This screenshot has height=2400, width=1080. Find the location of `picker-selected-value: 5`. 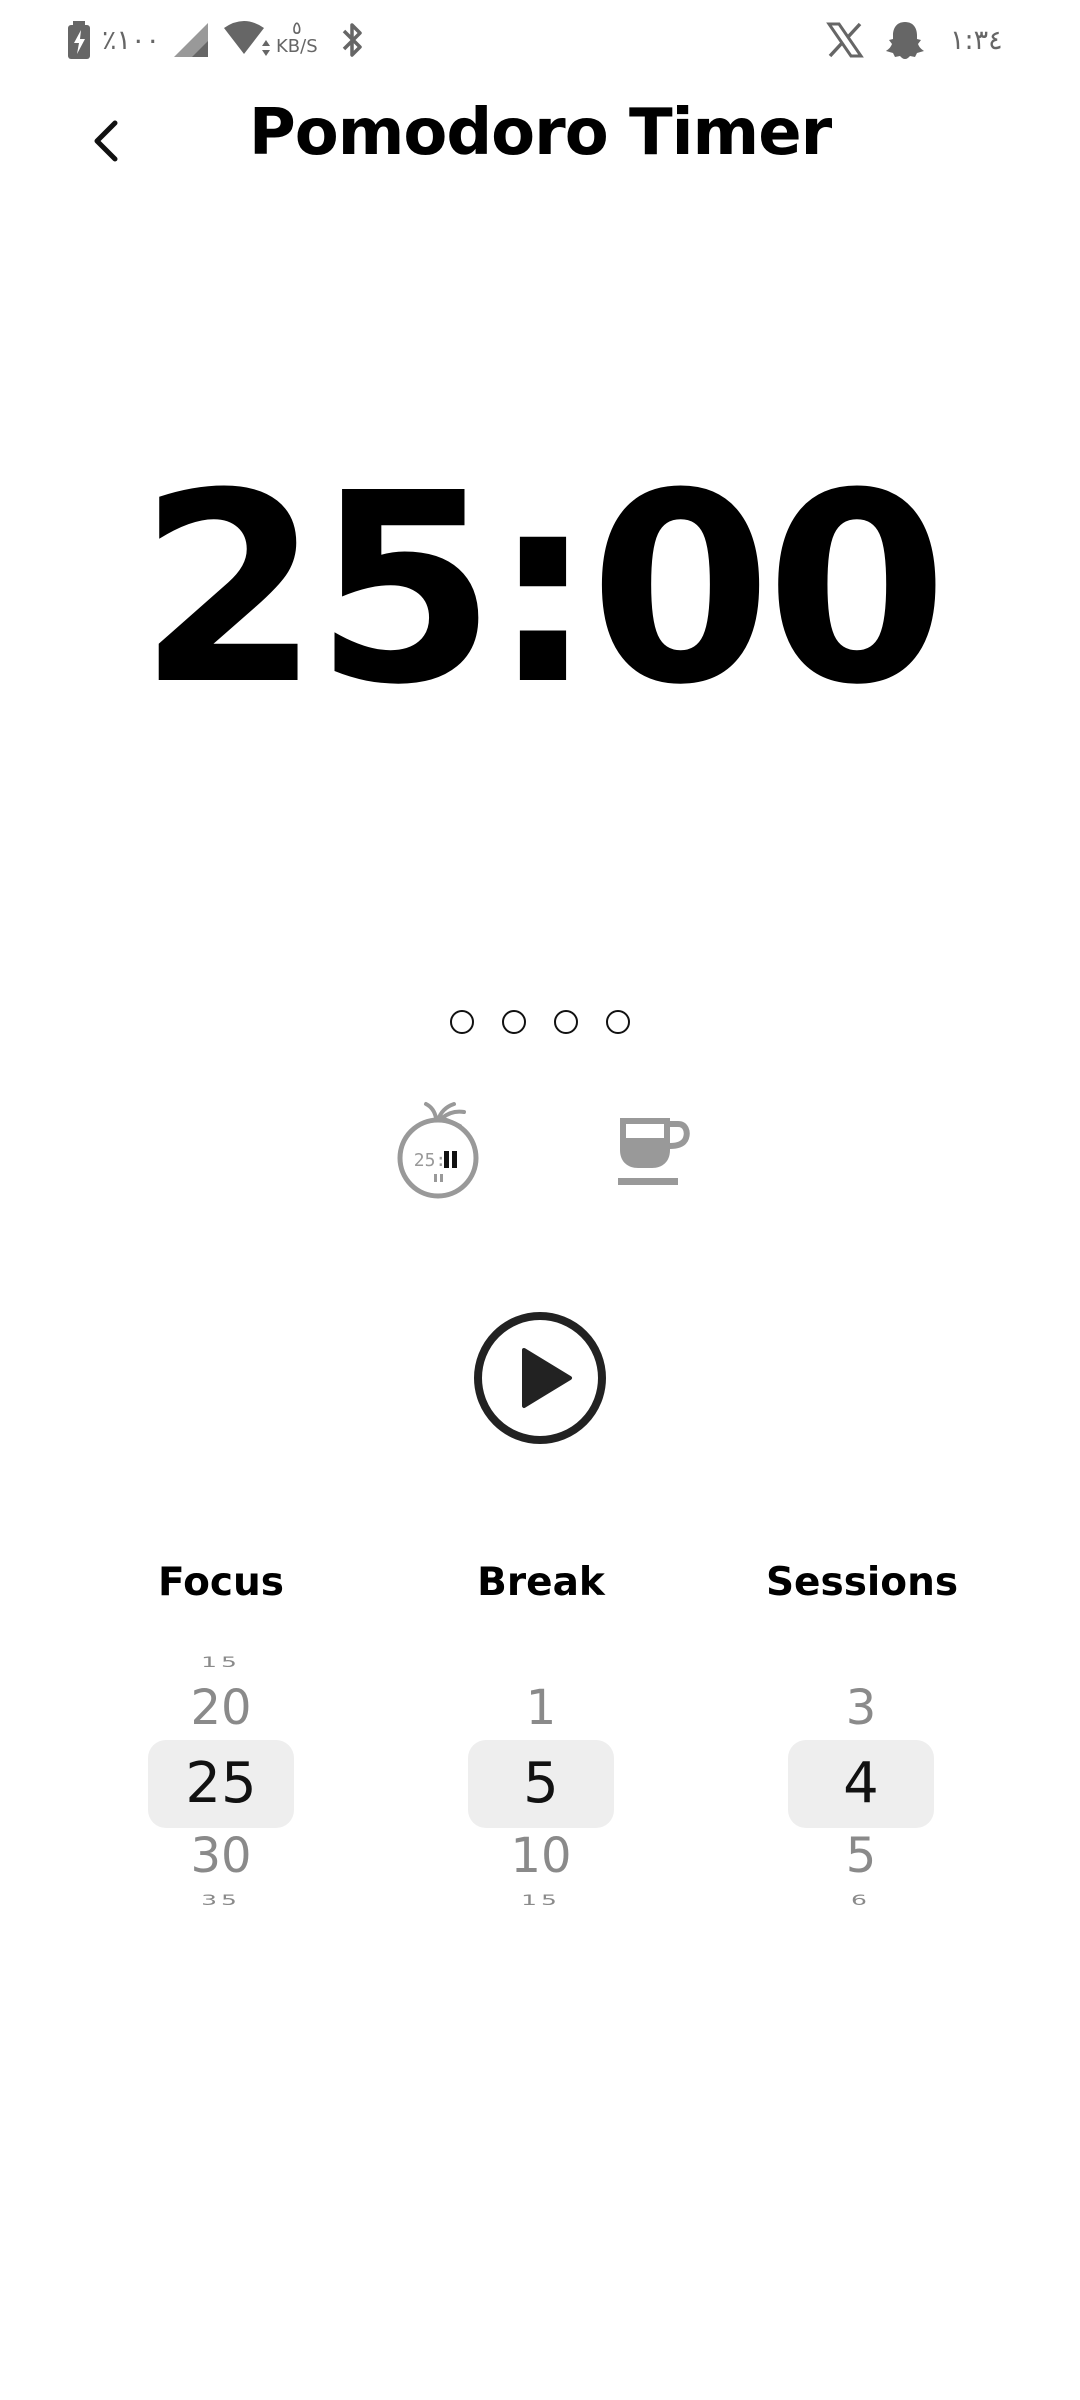

picker-selected-value: 5 is located at coordinates (541, 1783).